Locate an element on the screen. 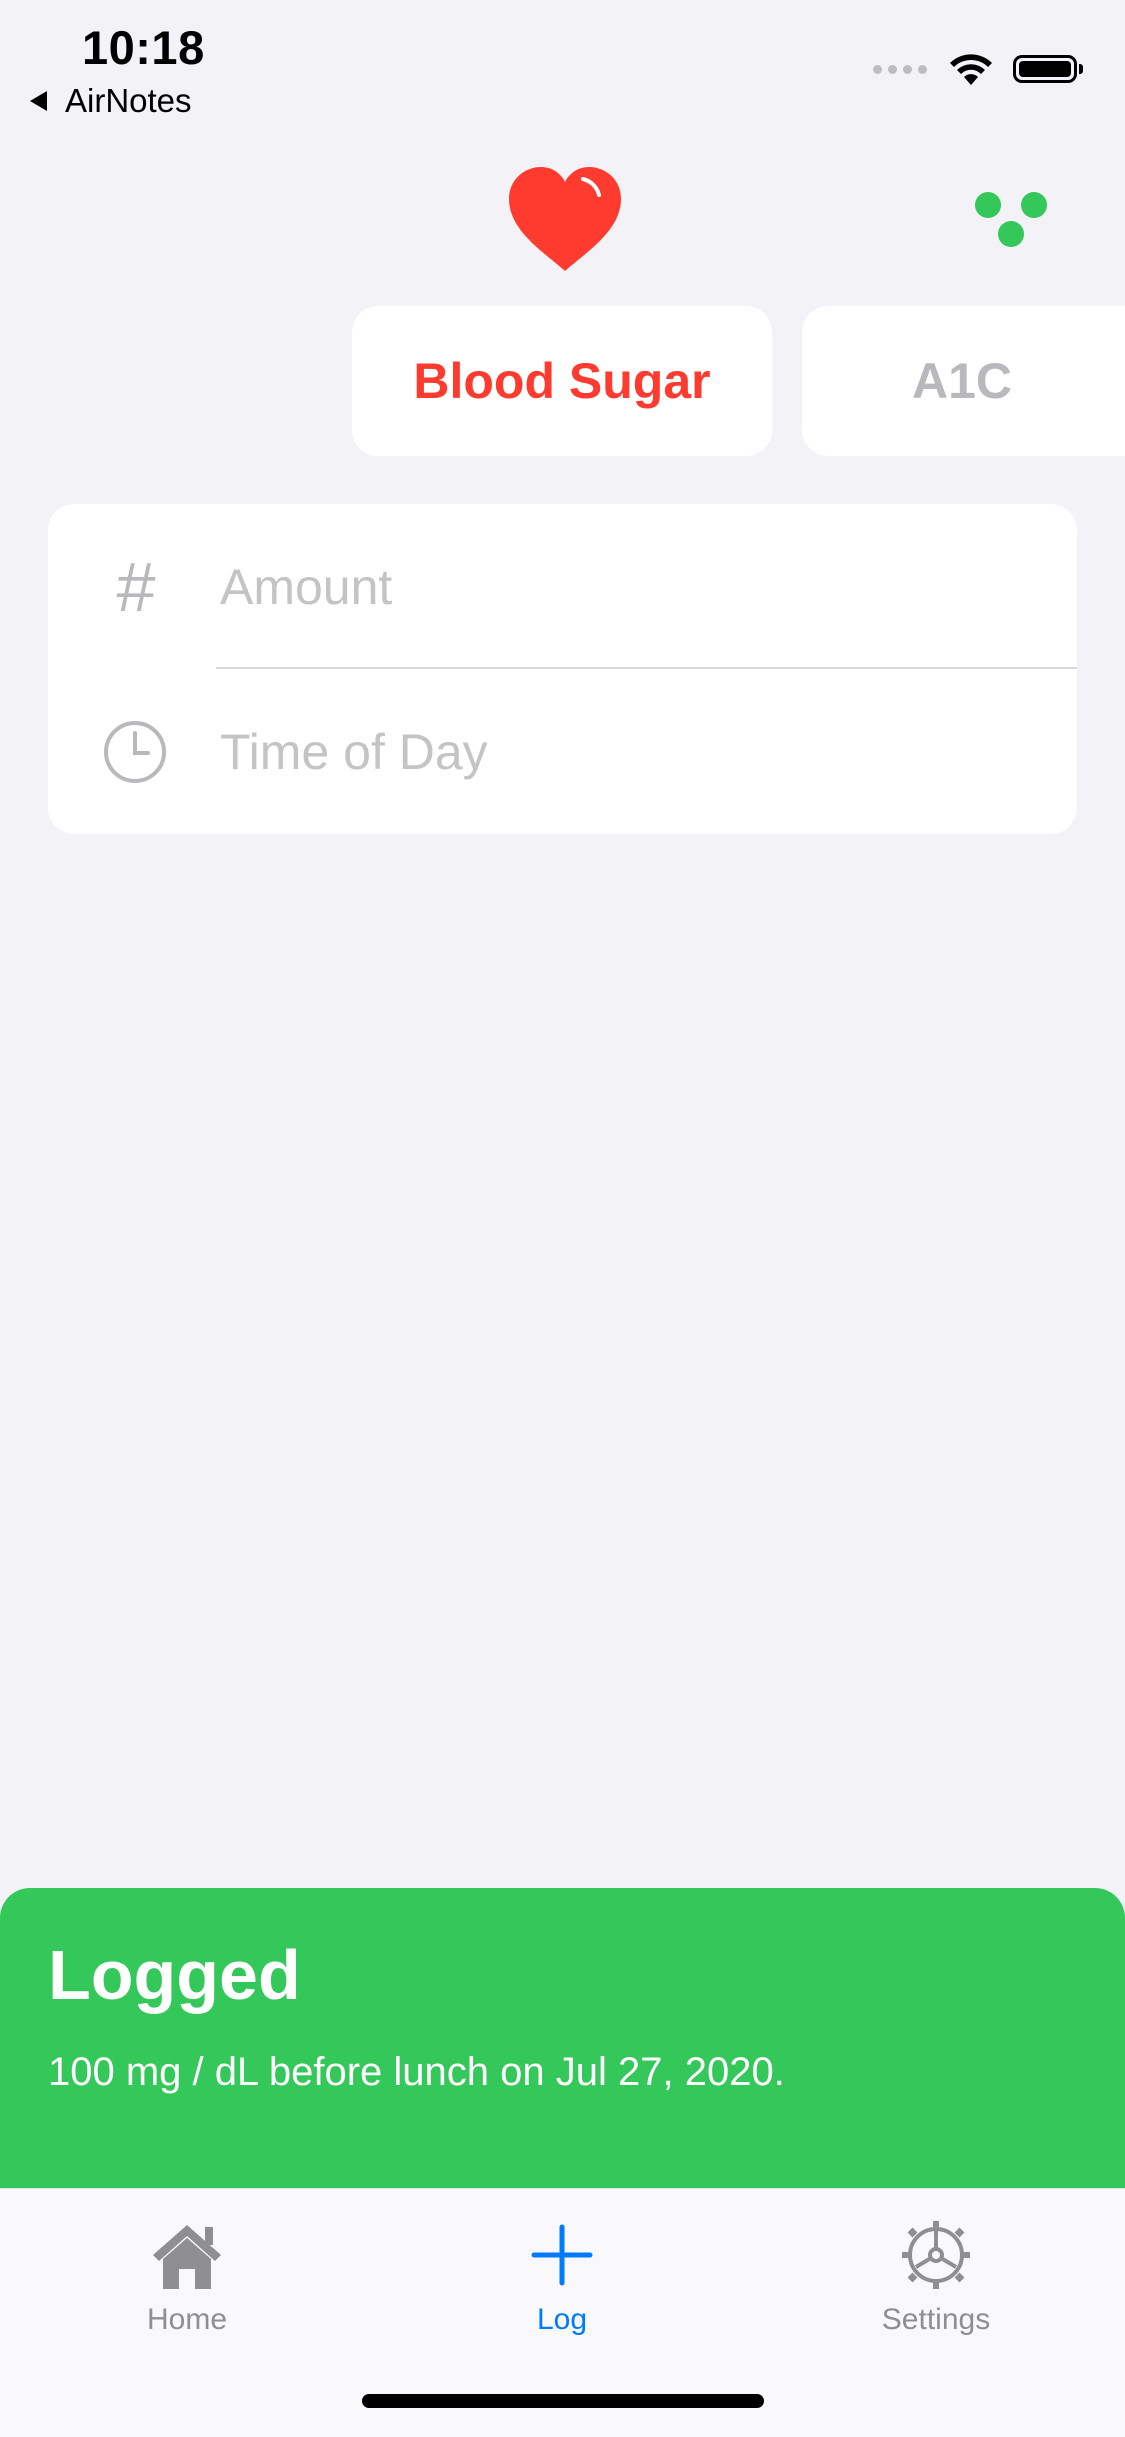 Image resolution: width=1125 pixels, height=2437 pixels. tab-home-label: Home is located at coordinates (187, 2319).